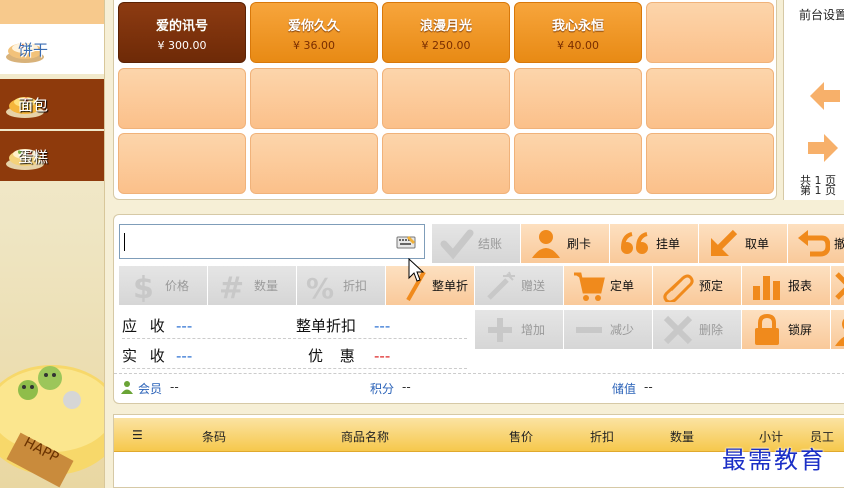 The image size is (844, 488). What do you see at coordinates (314, 32) in the screenshot?
I see `product-tile: 爱你久久 ¥ 36.00` at bounding box center [314, 32].